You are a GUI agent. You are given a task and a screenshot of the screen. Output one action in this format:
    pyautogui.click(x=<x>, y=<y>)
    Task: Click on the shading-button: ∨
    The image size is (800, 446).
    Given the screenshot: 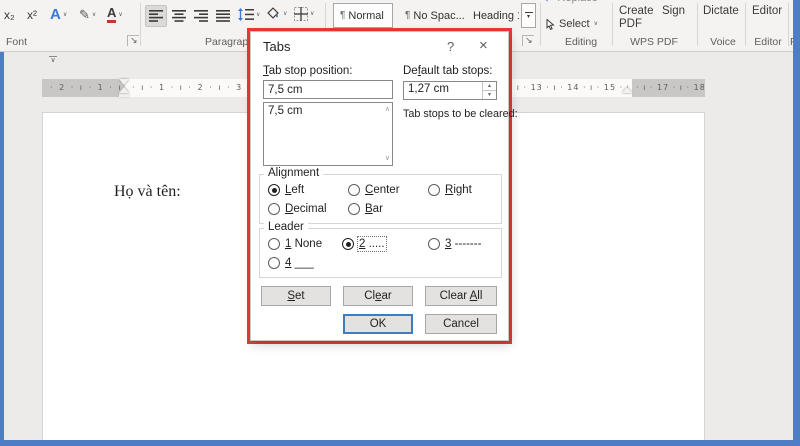 What is the action you would take?
    pyautogui.click(x=276, y=14)
    